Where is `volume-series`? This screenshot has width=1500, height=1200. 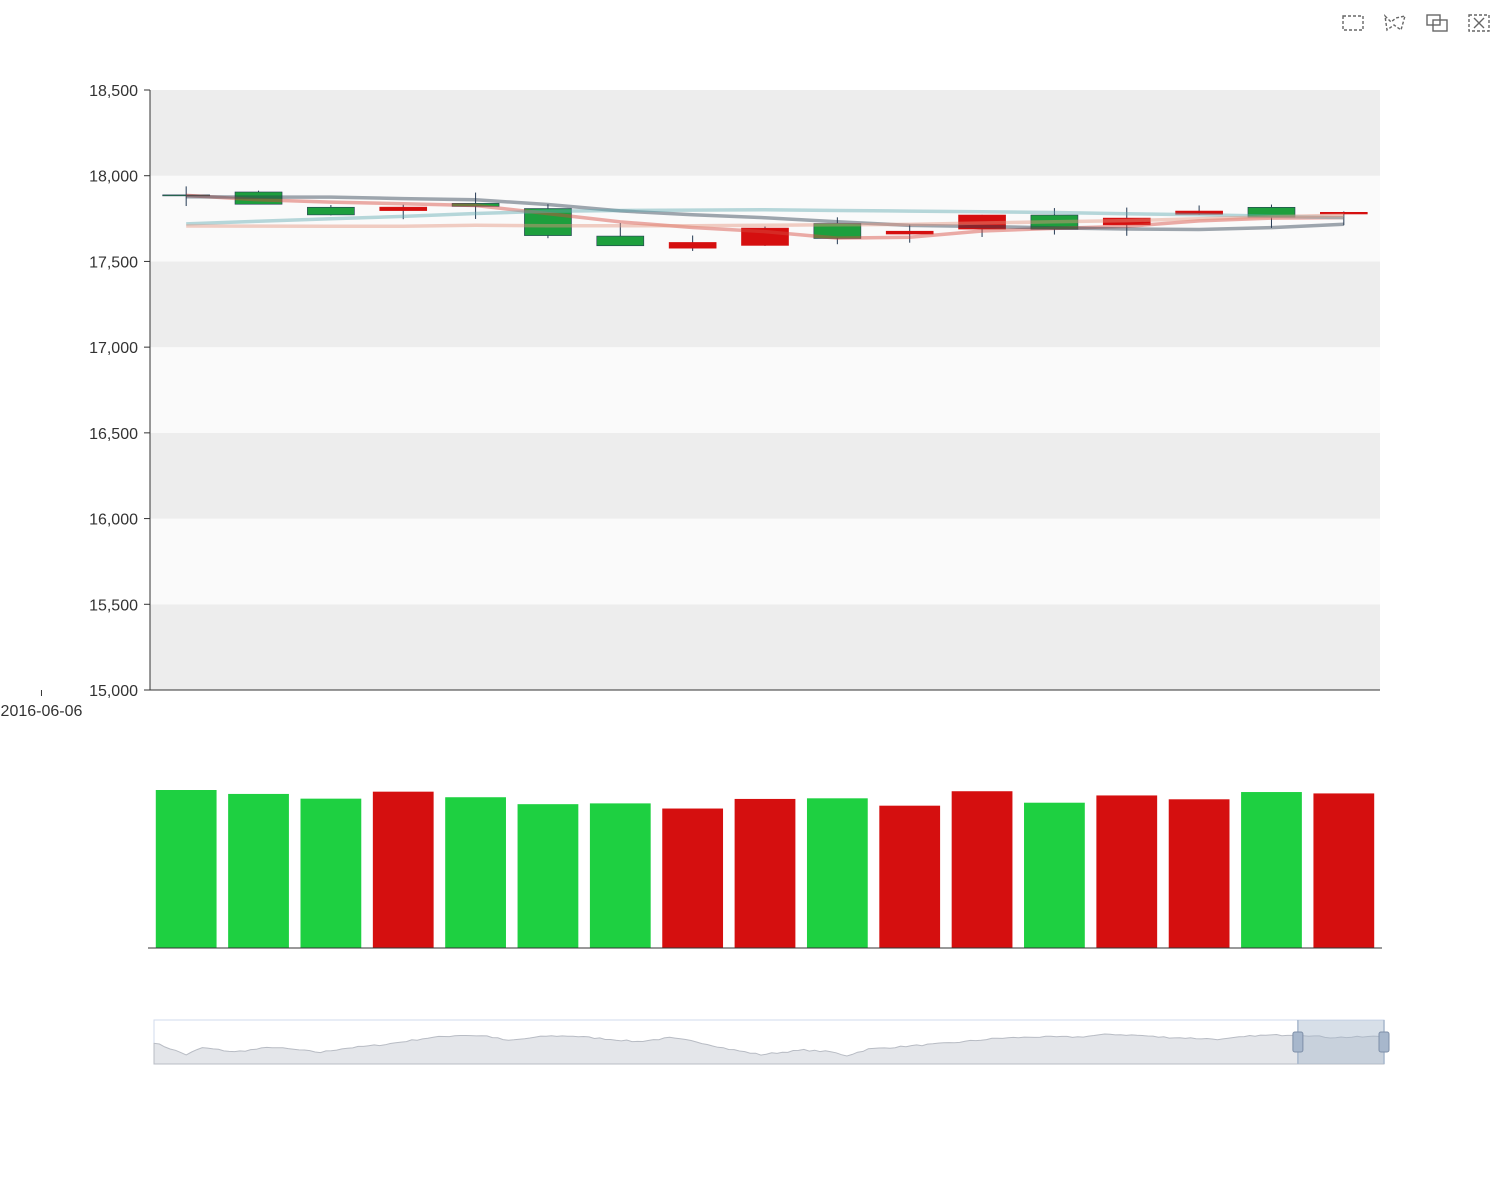 volume-series is located at coordinates (765, 869).